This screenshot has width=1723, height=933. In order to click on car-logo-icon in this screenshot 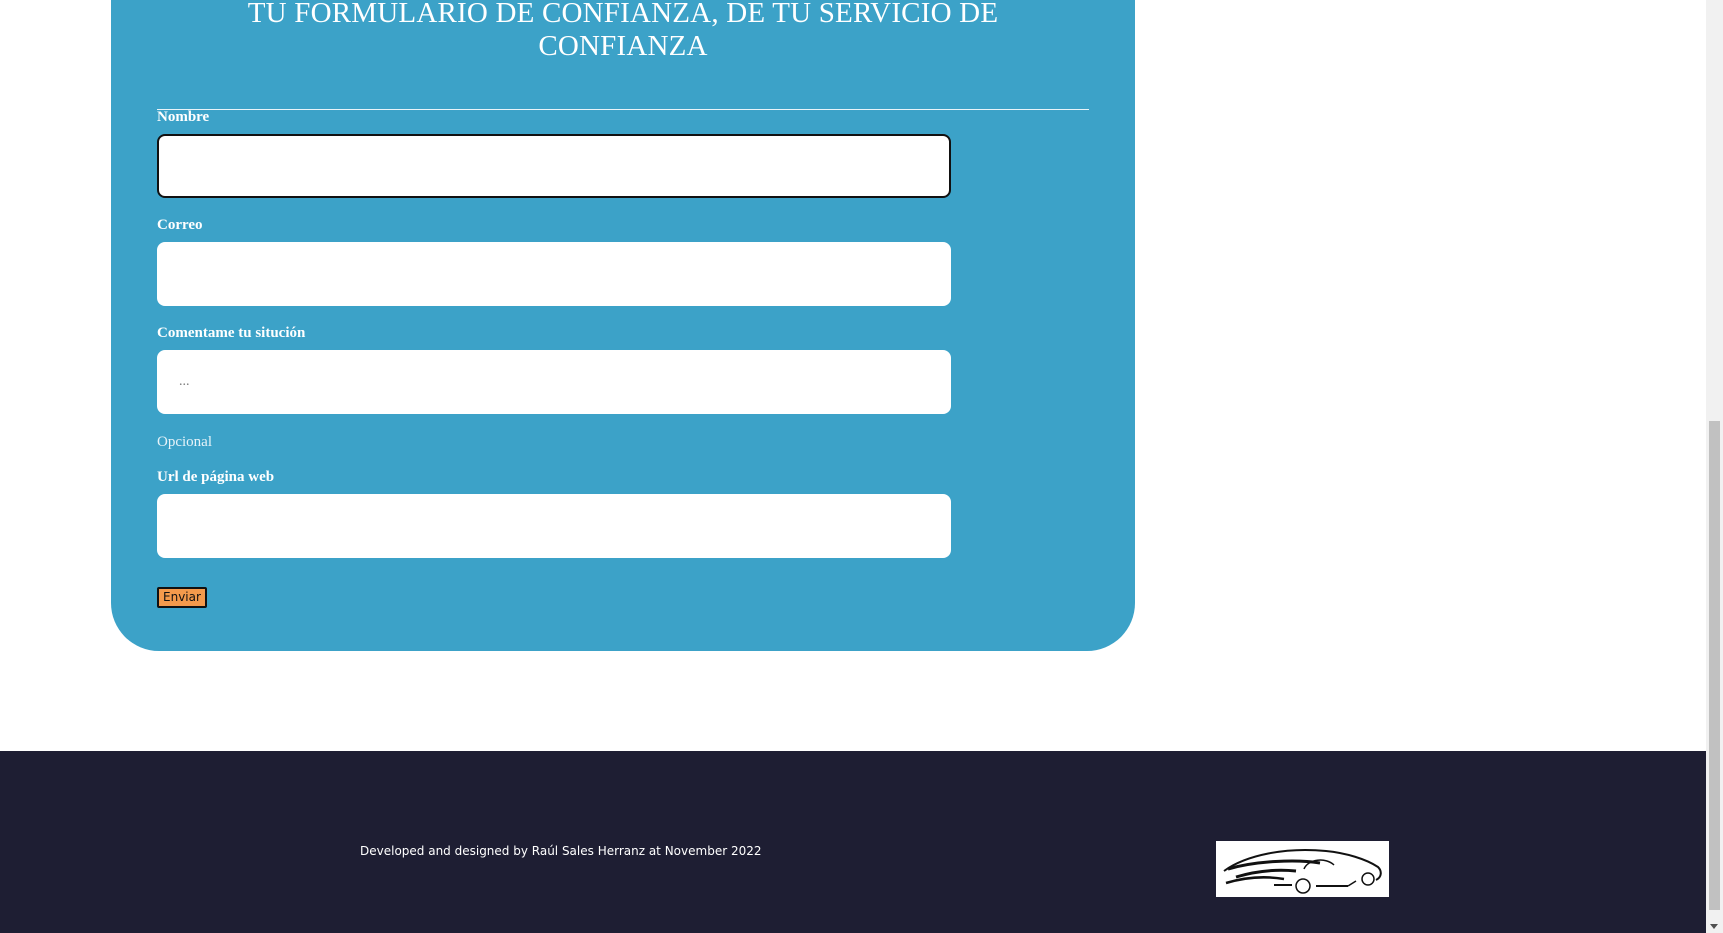, I will do `click(1302, 869)`.